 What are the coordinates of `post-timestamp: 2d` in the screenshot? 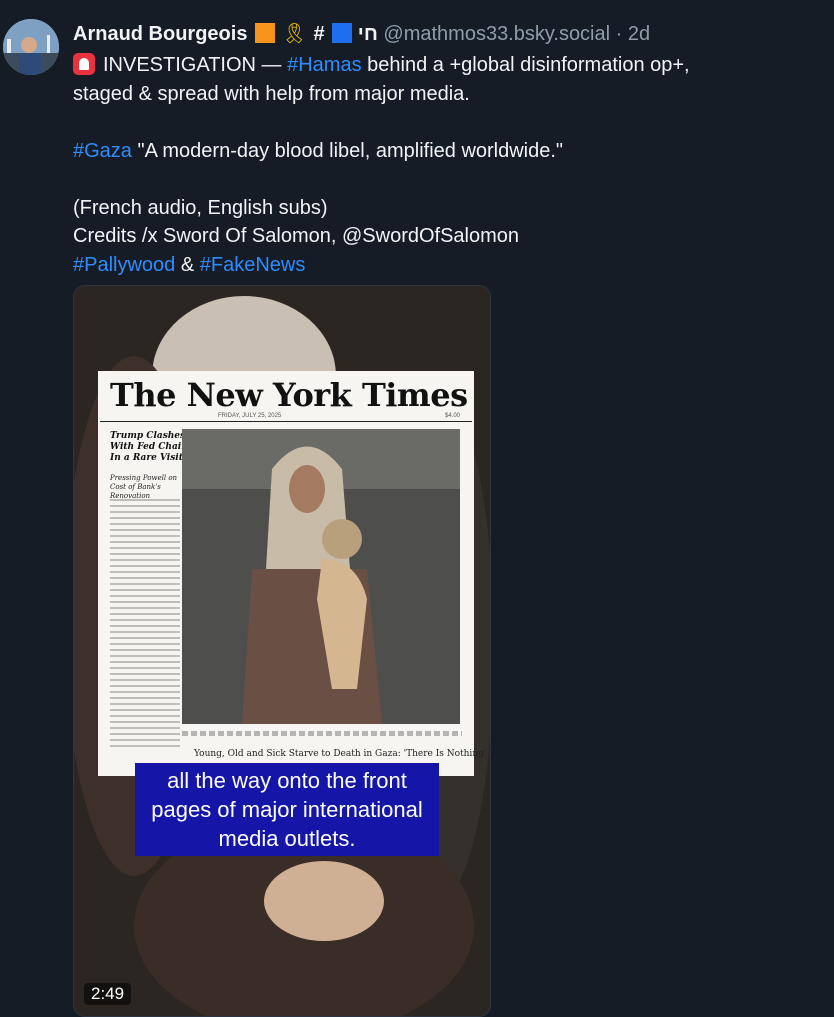 It's located at (639, 34).